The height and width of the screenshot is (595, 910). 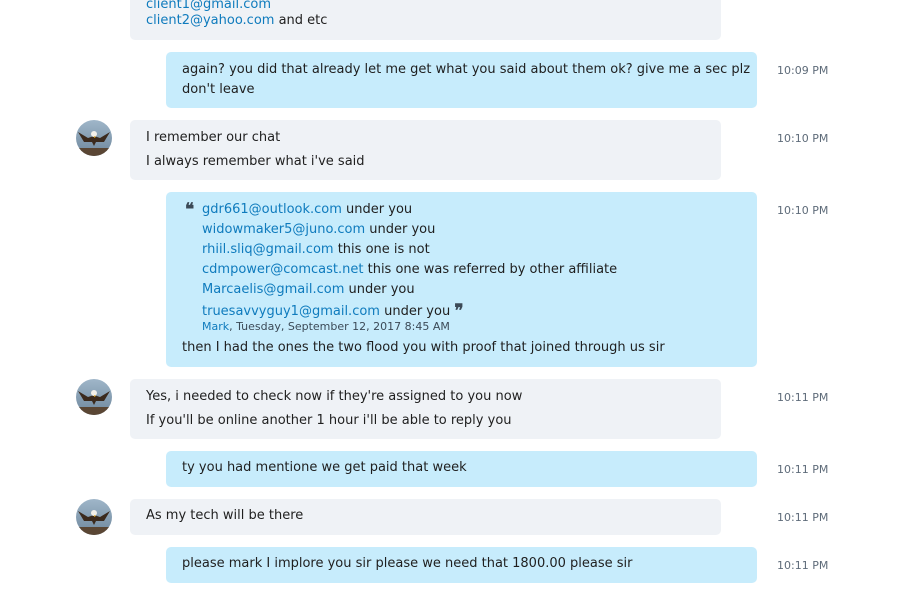 I want to click on email-link: client1@gmail.com, so click(x=208, y=6).